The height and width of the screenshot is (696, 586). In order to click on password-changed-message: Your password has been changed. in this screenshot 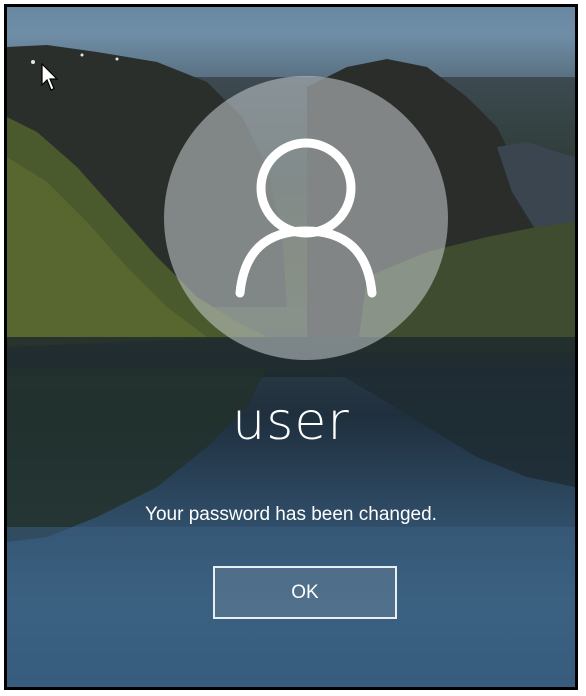, I will do `click(291, 514)`.